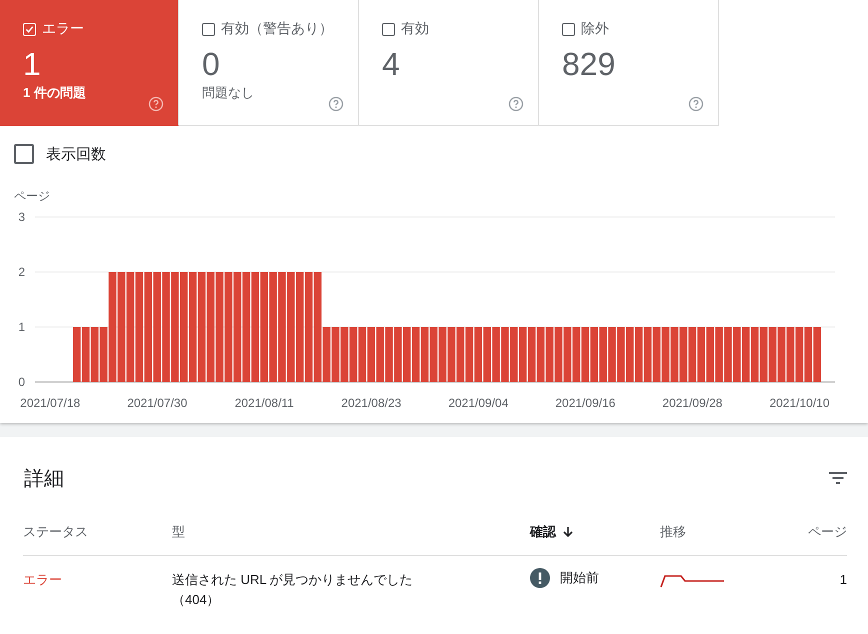 The height and width of the screenshot is (634, 868). What do you see at coordinates (391, 64) in the screenshot?
I see `card-count: 4` at bounding box center [391, 64].